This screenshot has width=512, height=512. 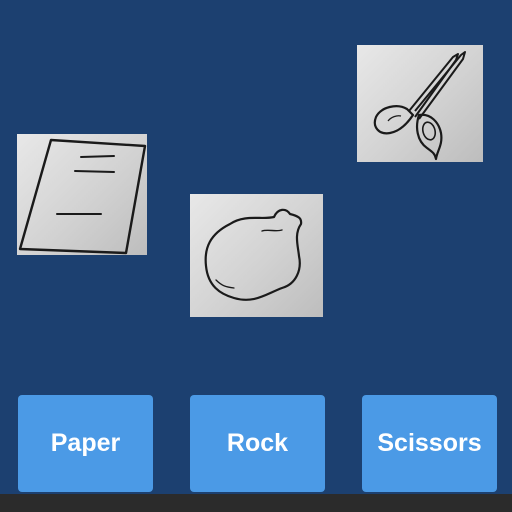 I want to click on rock-sketch-icon, so click(x=253, y=254).